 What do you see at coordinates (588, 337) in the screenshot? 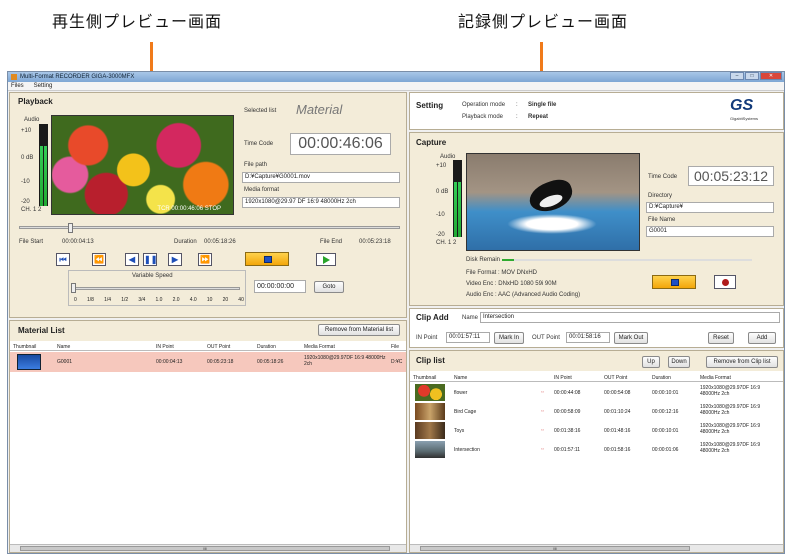
I see `out-point-field: 00:01:58:16` at bounding box center [588, 337].